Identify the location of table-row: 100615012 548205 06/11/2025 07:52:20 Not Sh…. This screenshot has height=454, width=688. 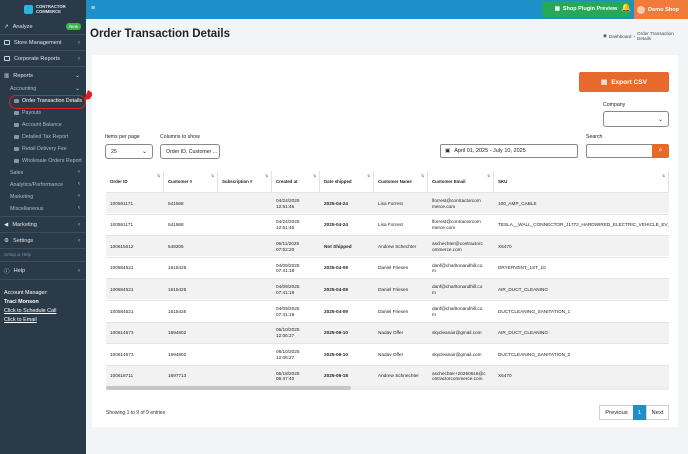
(387, 246).